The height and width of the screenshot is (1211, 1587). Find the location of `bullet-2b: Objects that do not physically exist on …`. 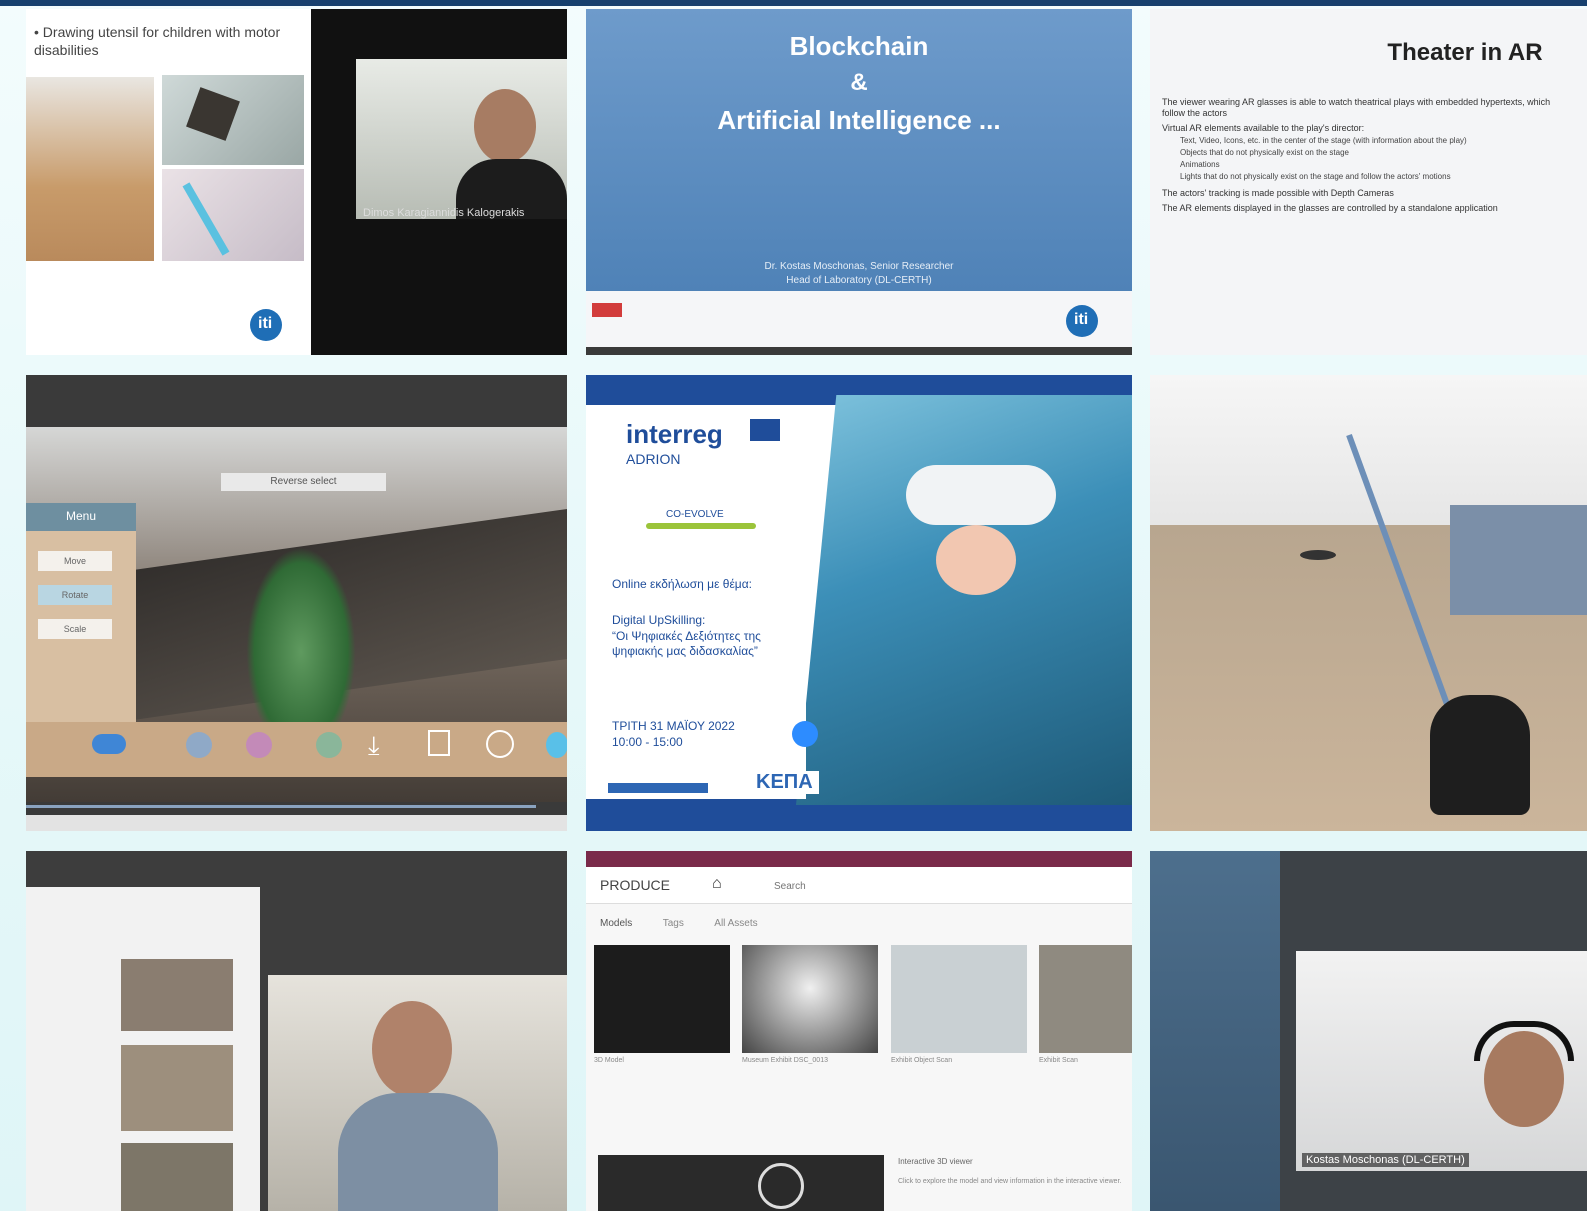

bullet-2b: Objects that do not physically exist on … is located at coordinates (1264, 152).